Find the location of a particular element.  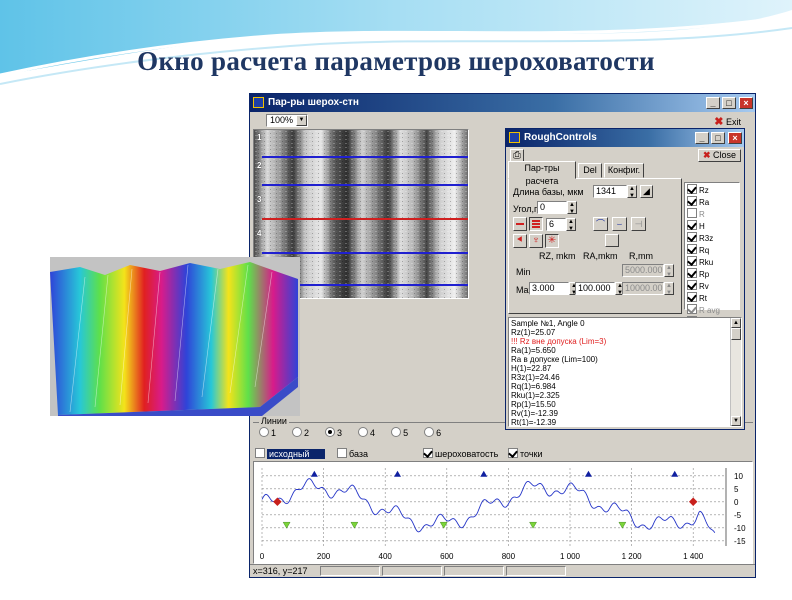

app-icon is located at coordinates (514, 137).